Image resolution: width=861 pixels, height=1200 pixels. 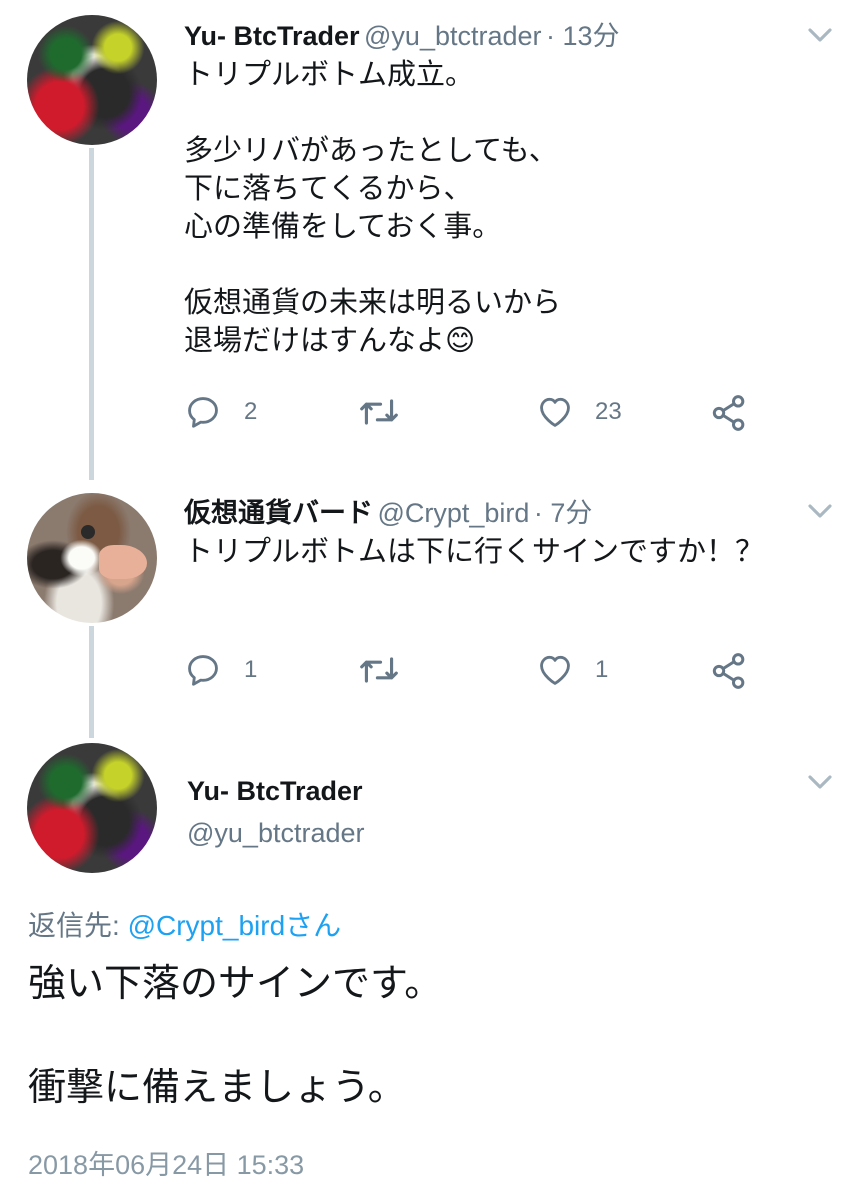 I want to click on like-button: 23, so click(x=578, y=412).